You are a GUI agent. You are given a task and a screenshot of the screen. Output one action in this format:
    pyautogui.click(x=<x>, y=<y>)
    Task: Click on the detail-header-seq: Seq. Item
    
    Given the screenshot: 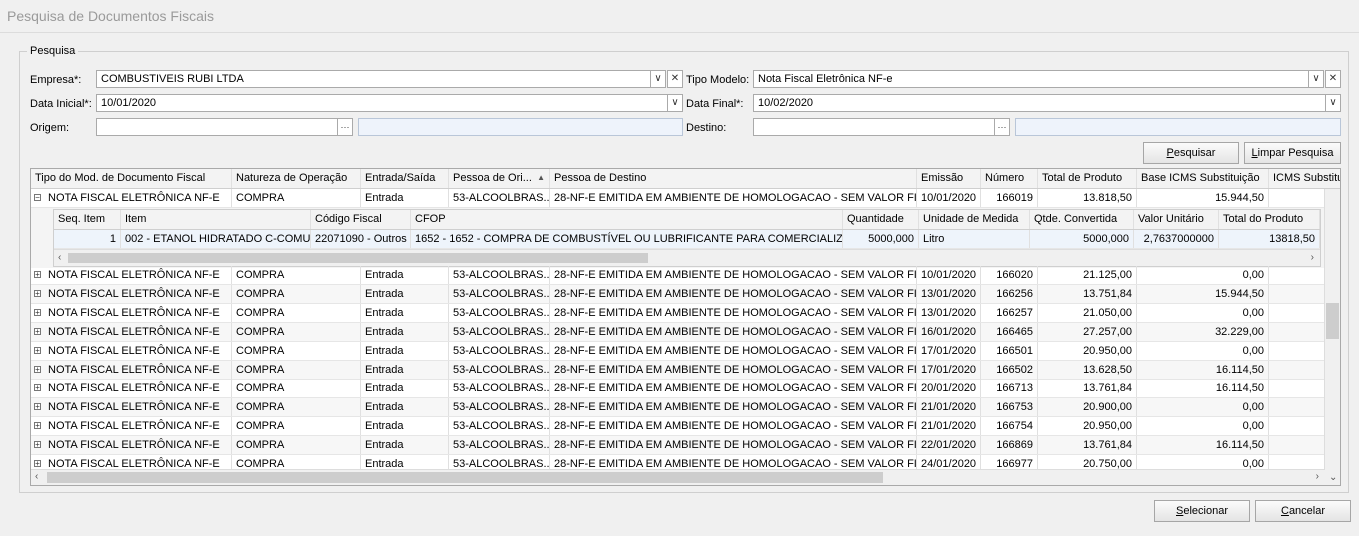 What is the action you would take?
    pyautogui.click(x=87, y=219)
    